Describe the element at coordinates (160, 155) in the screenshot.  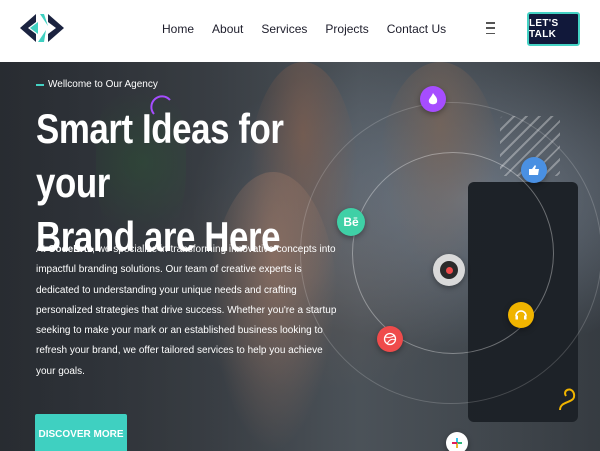
I see `headline-line-1: Smart Ideas for your` at that location.